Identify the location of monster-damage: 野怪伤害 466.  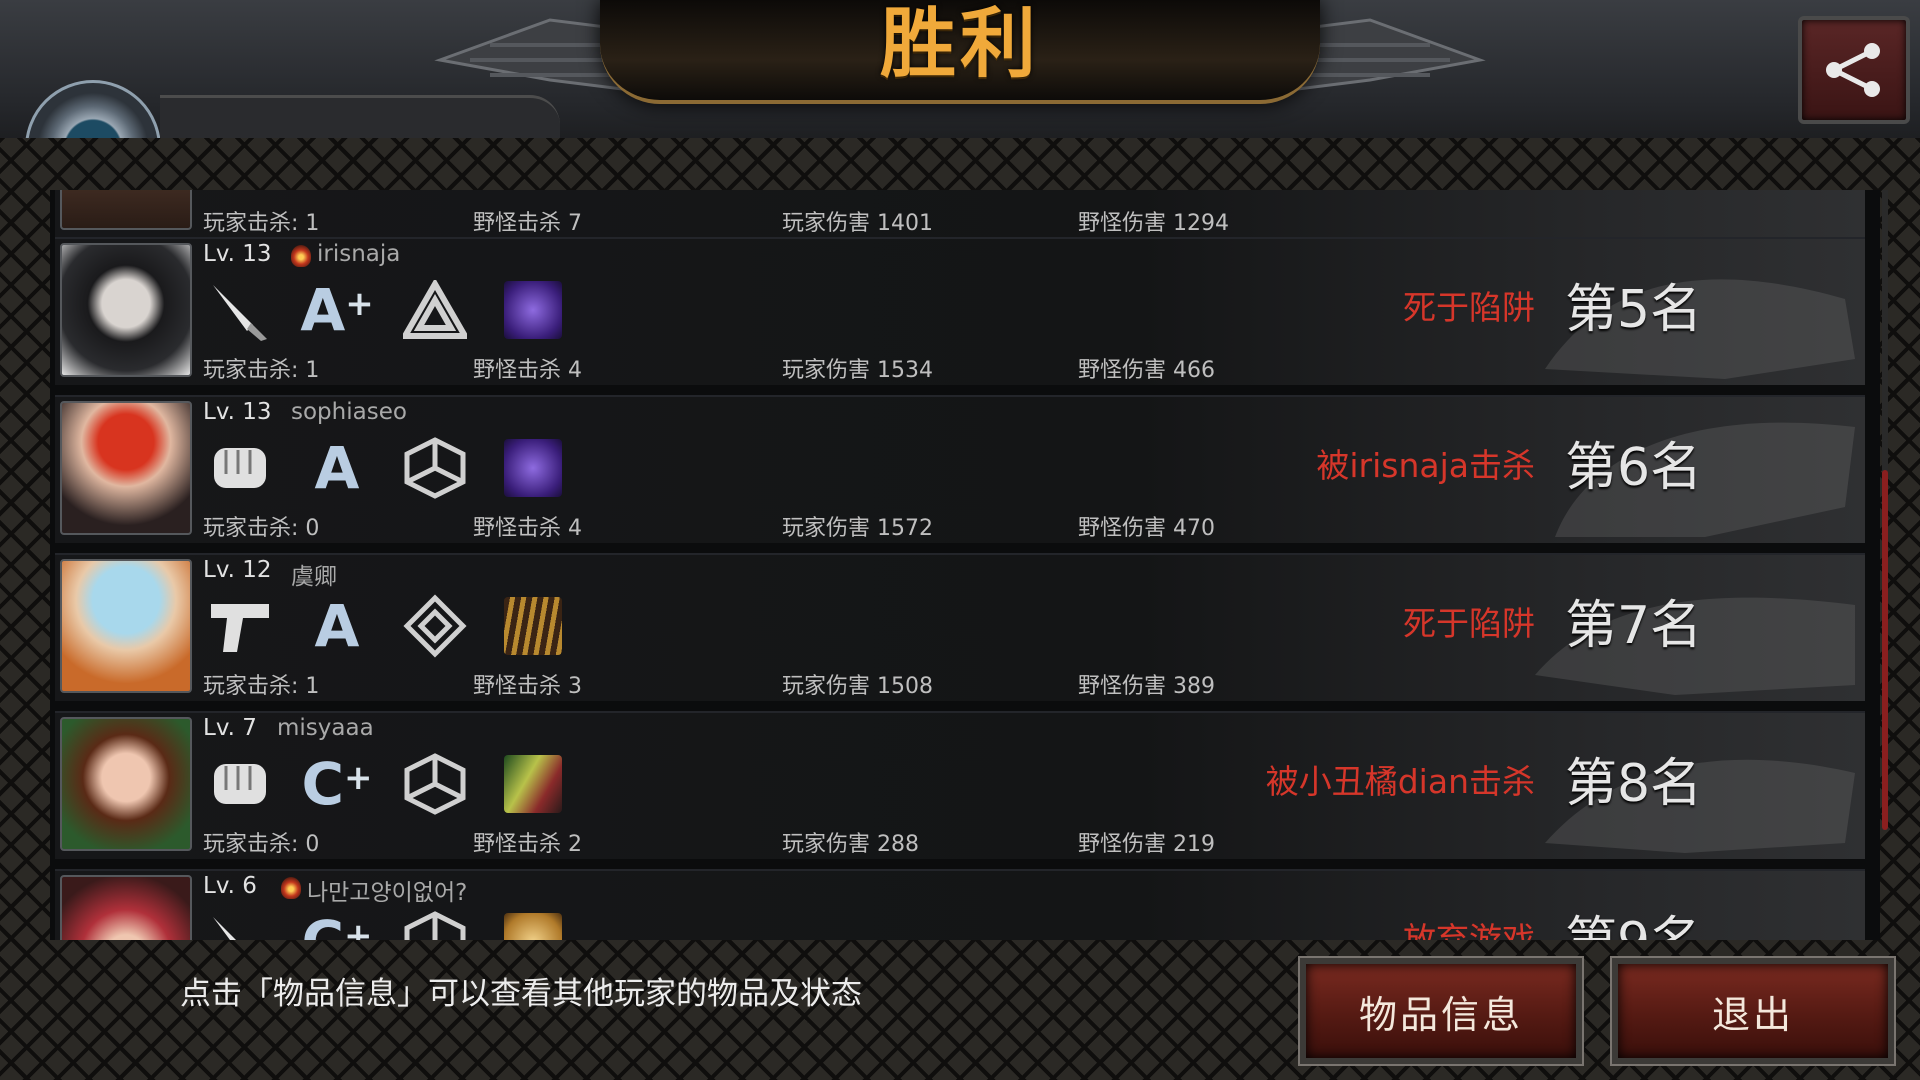
(1146, 370).